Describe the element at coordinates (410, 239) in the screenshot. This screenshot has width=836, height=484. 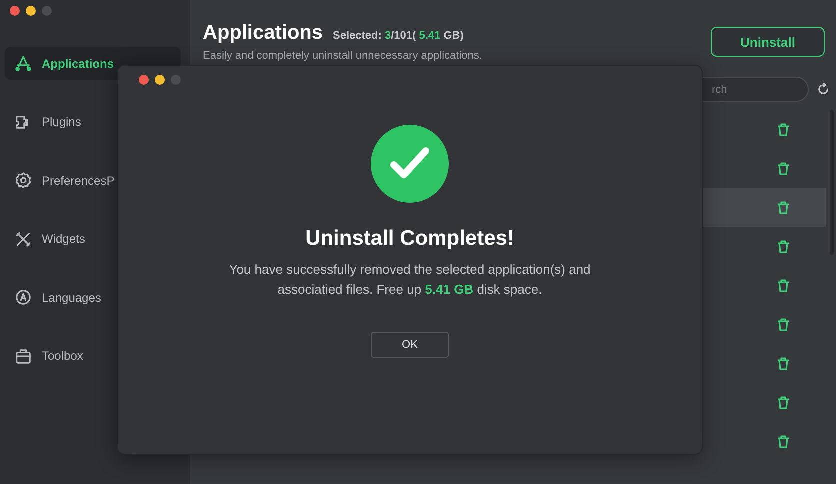
I see `dialog-title: Uninstall Completes!` at that location.